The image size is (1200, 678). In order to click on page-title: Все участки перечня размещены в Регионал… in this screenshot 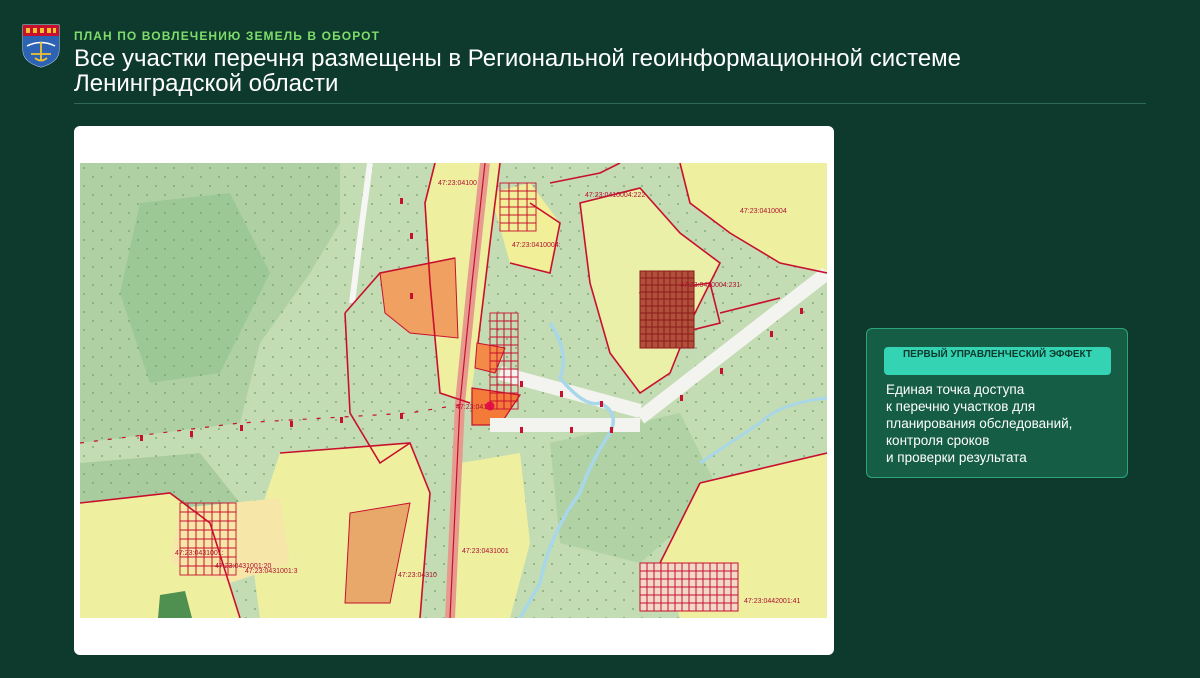, I will do `click(518, 71)`.